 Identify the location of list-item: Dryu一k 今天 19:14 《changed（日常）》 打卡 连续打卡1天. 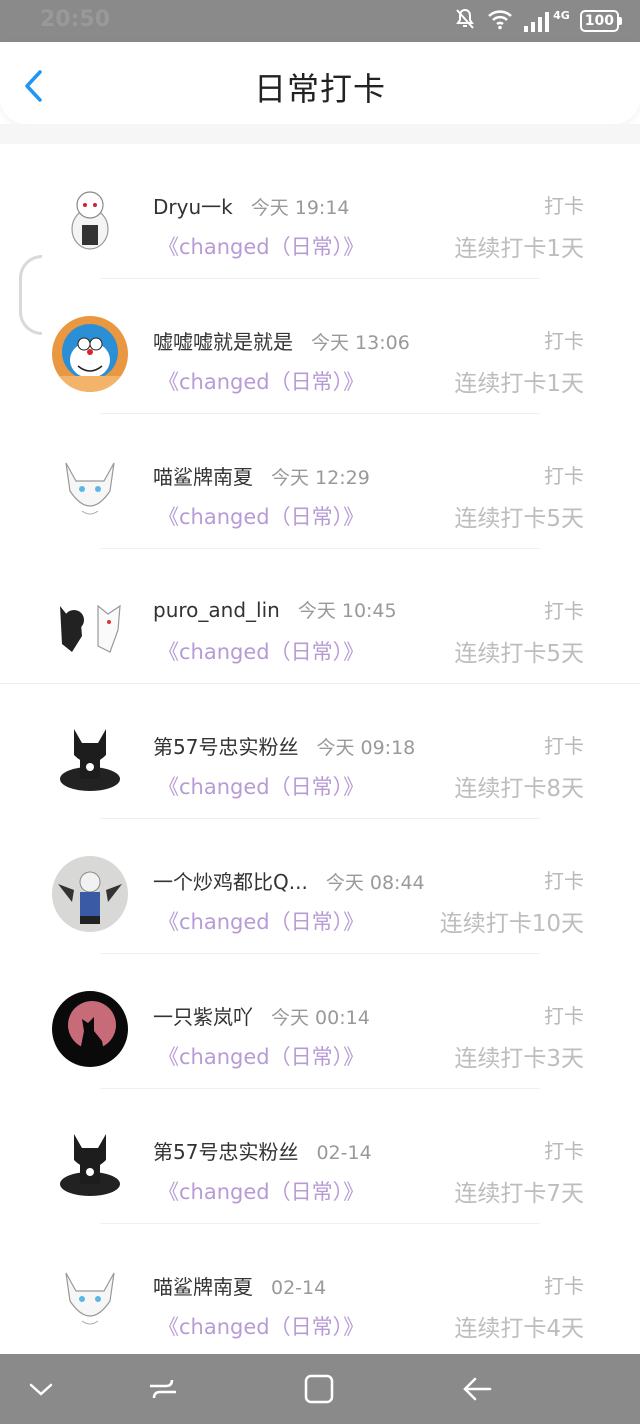
(320, 211).